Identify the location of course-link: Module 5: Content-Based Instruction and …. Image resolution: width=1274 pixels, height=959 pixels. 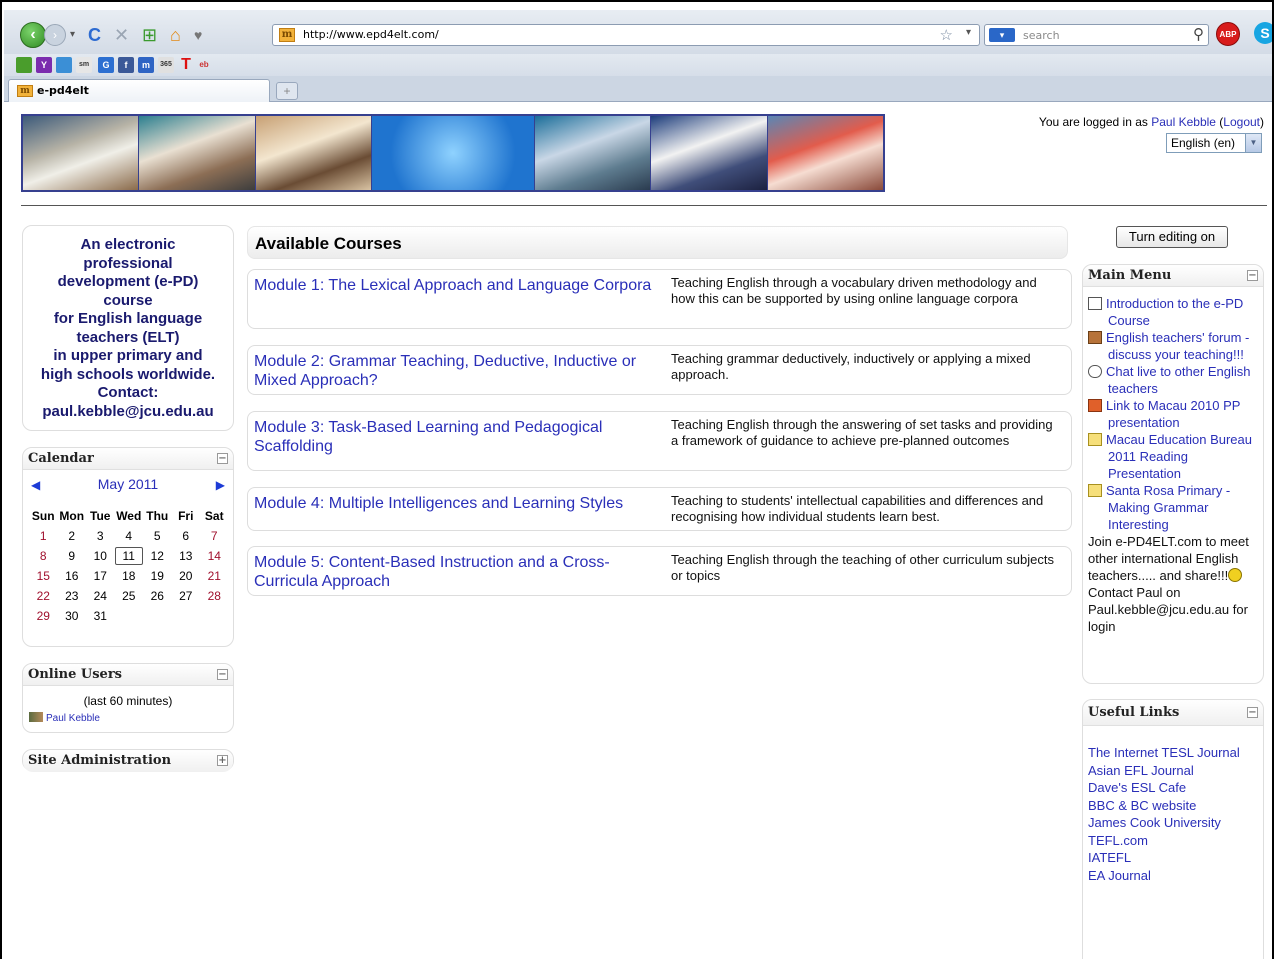
(454, 572).